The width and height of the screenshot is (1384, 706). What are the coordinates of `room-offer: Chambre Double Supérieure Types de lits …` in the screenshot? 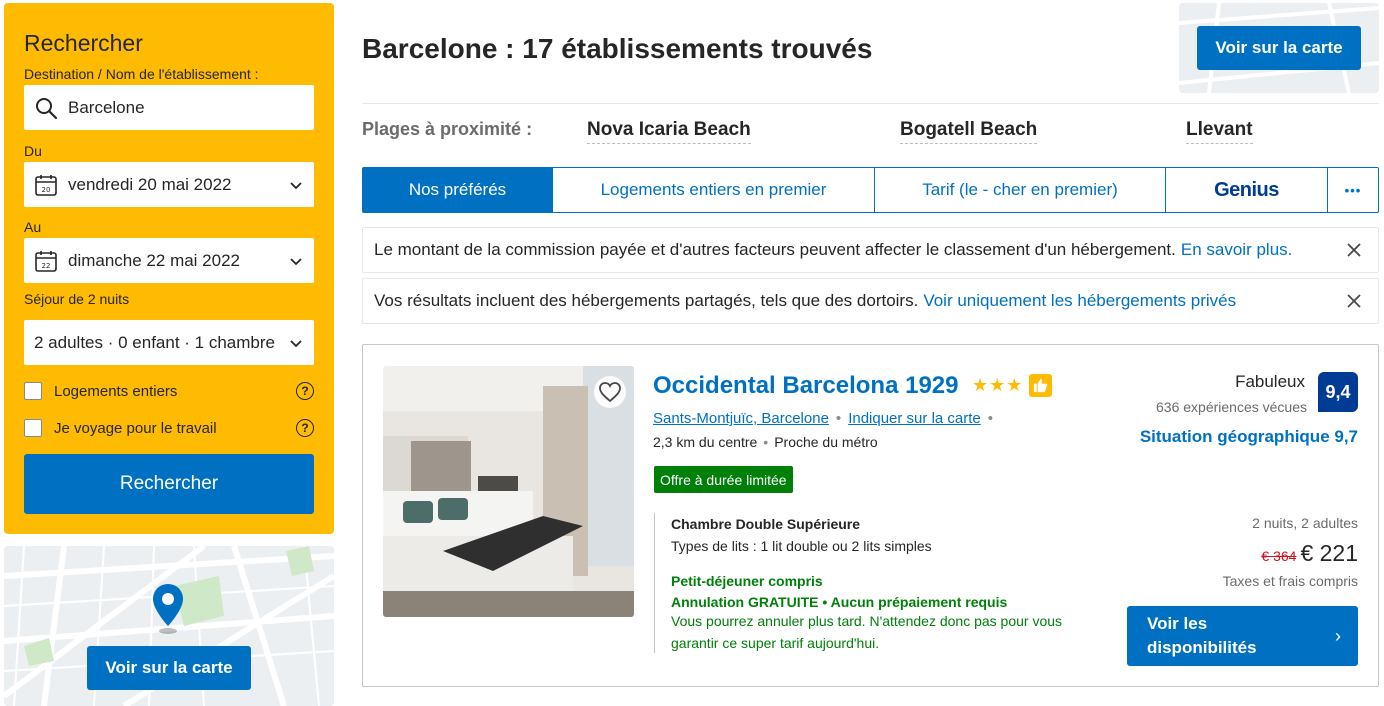 It's located at (884, 583).